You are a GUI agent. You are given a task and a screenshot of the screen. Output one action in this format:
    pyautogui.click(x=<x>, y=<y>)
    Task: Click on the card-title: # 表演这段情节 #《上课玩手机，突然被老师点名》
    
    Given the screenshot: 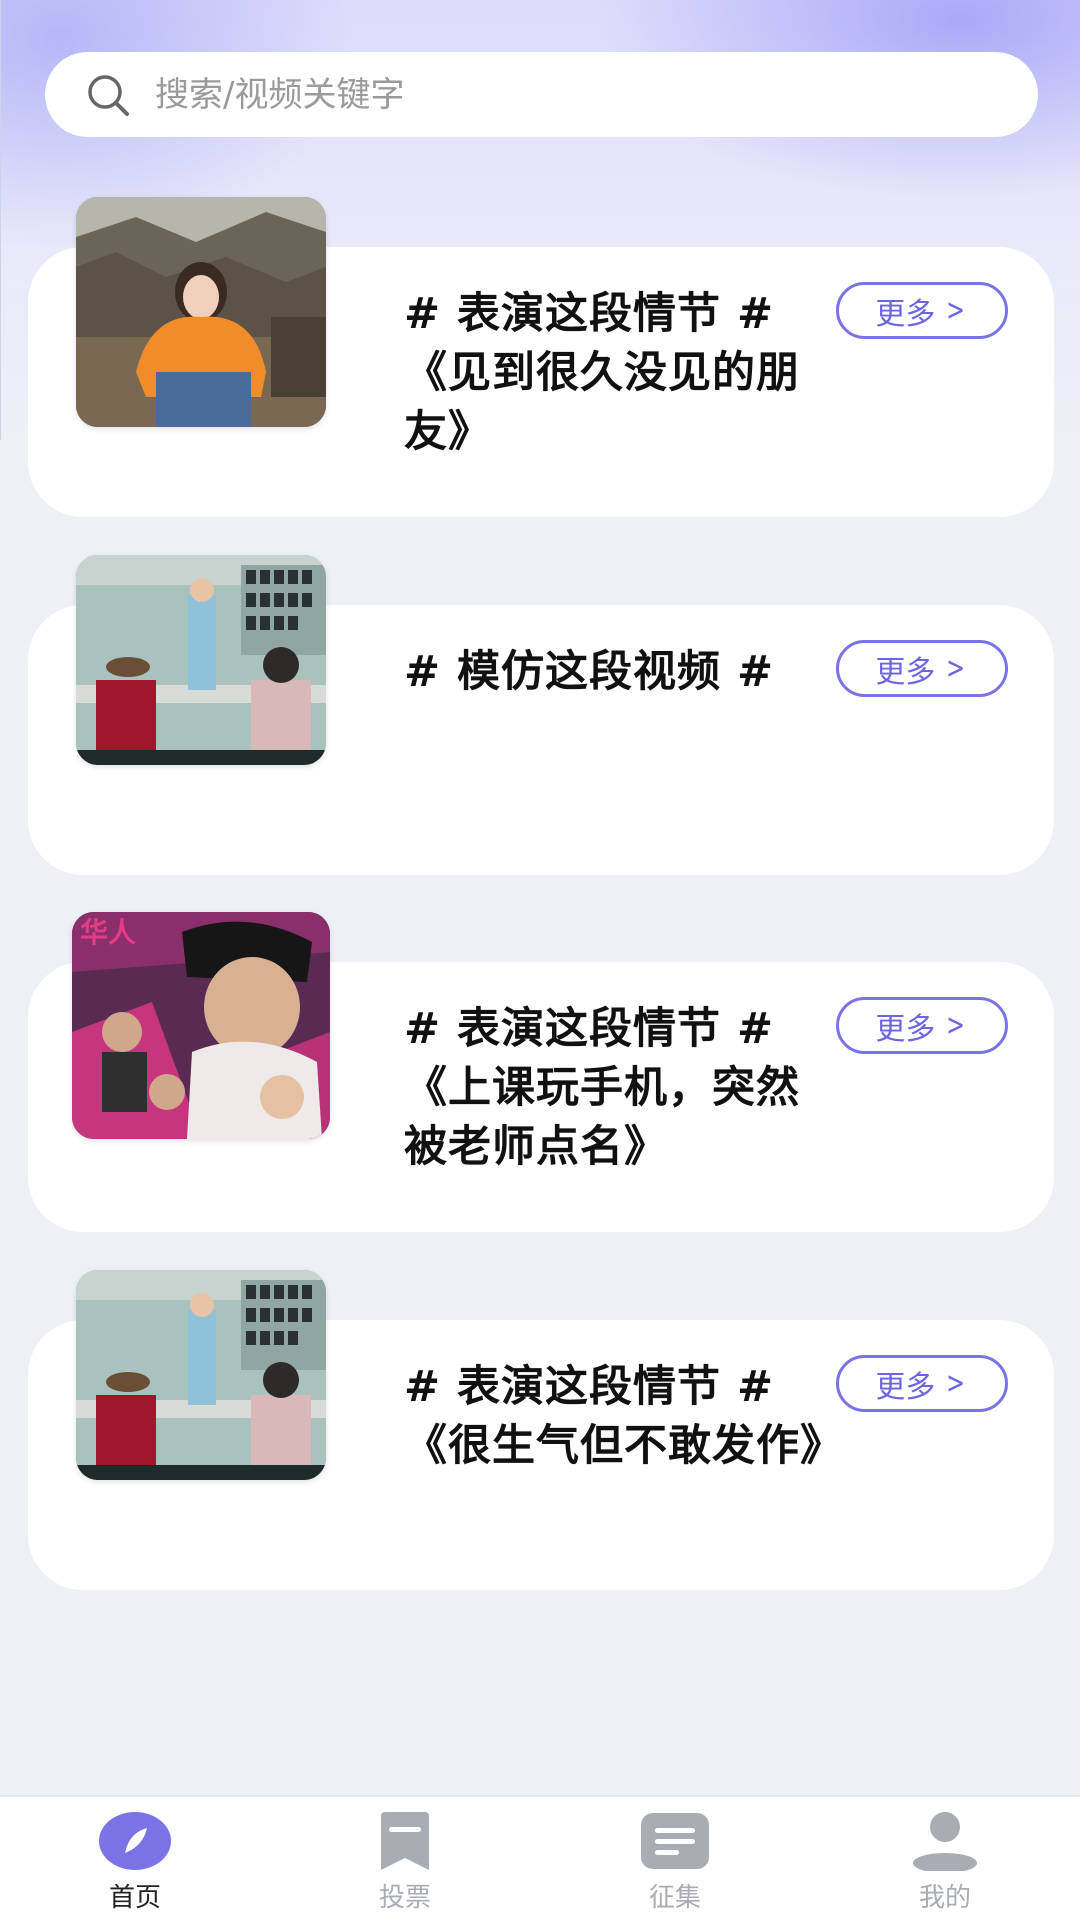 What is the action you would take?
    pyautogui.click(x=602, y=1088)
    